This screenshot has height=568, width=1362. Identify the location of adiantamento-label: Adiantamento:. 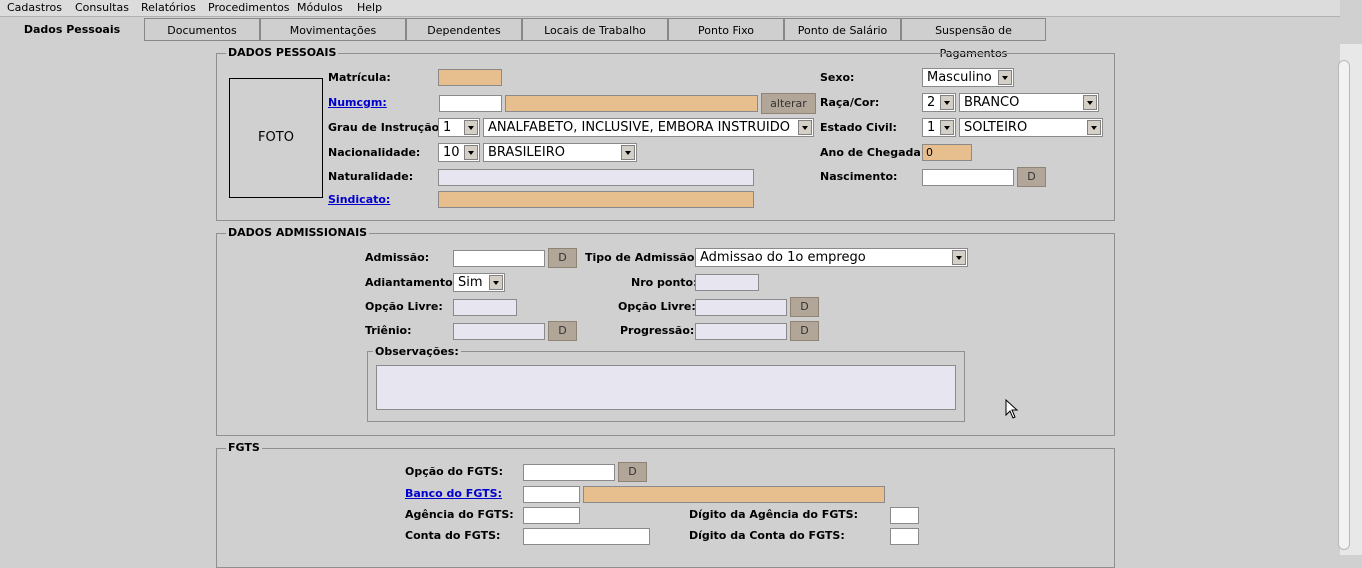
(411, 282).